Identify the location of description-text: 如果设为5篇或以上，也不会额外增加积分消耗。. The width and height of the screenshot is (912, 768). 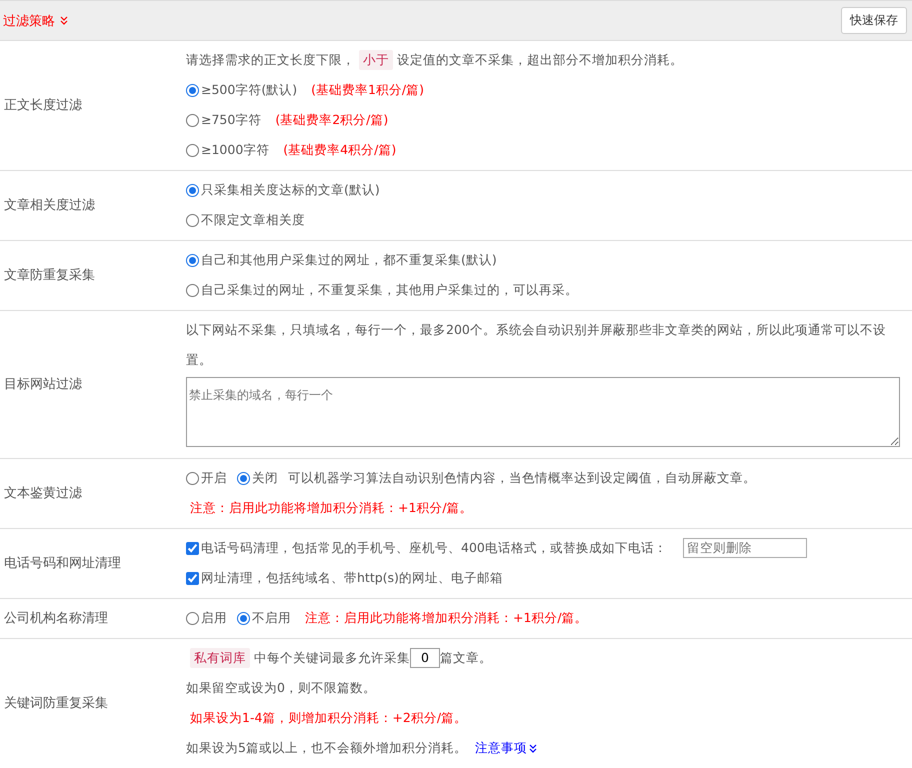
(326, 748).